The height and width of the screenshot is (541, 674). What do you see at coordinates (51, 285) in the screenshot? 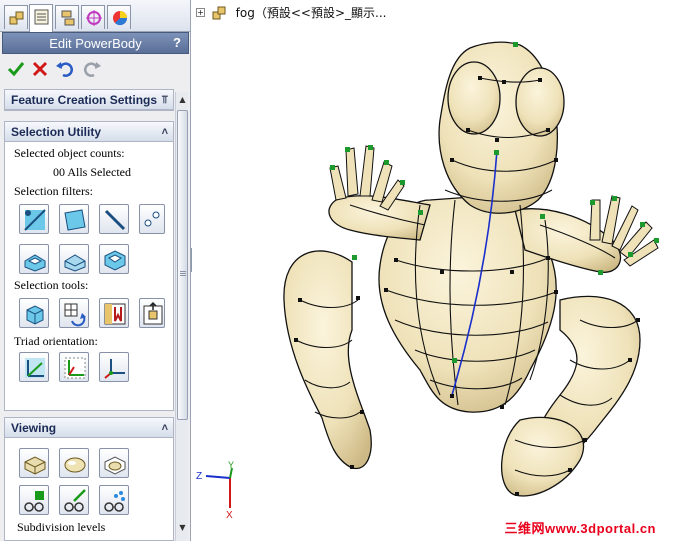
I see `selection-tools-label: Selection tools:` at bounding box center [51, 285].